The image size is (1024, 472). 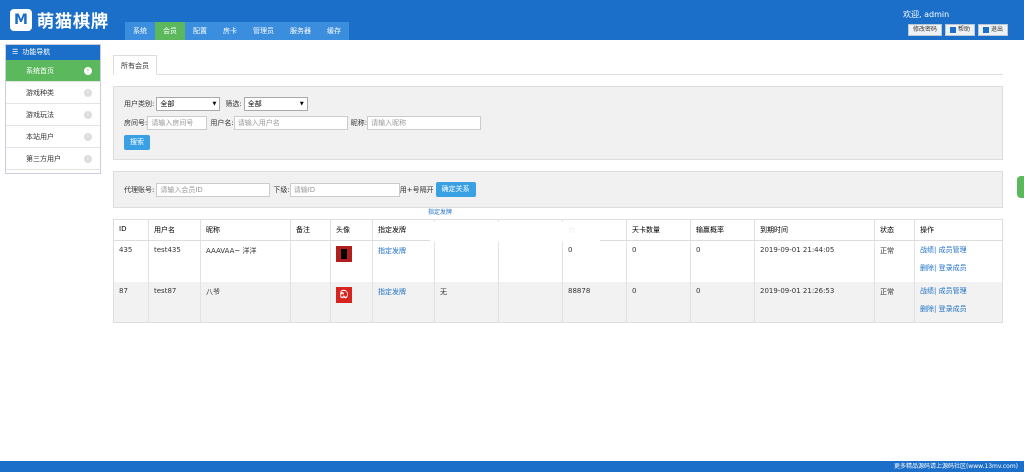 I want to click on col-nickname: 昵称, so click(x=245, y=230).